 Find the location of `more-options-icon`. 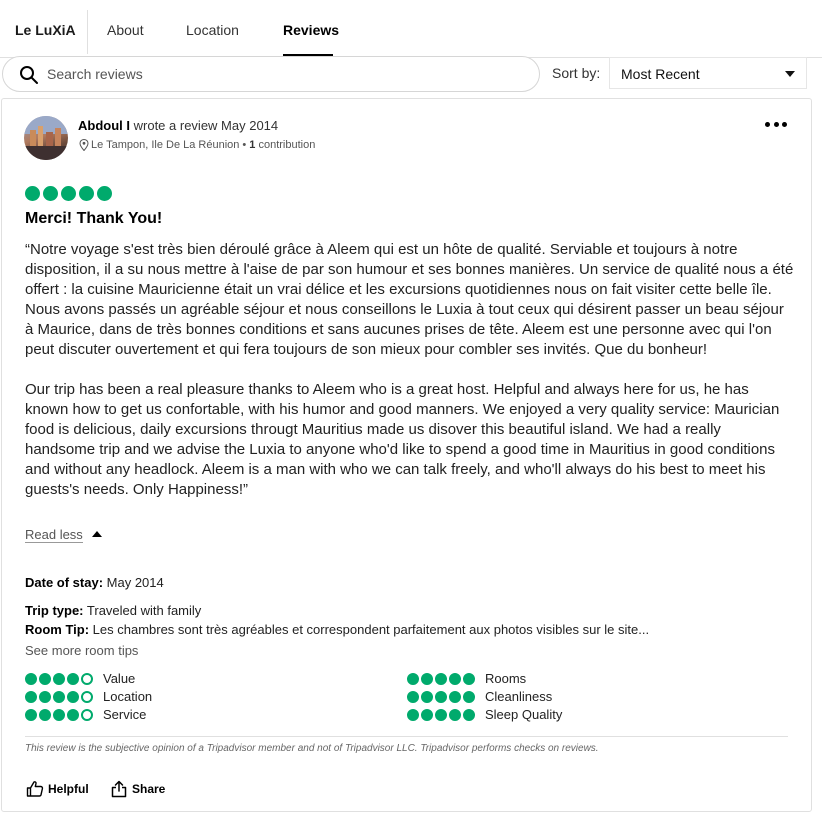

more-options-icon is located at coordinates (776, 124).